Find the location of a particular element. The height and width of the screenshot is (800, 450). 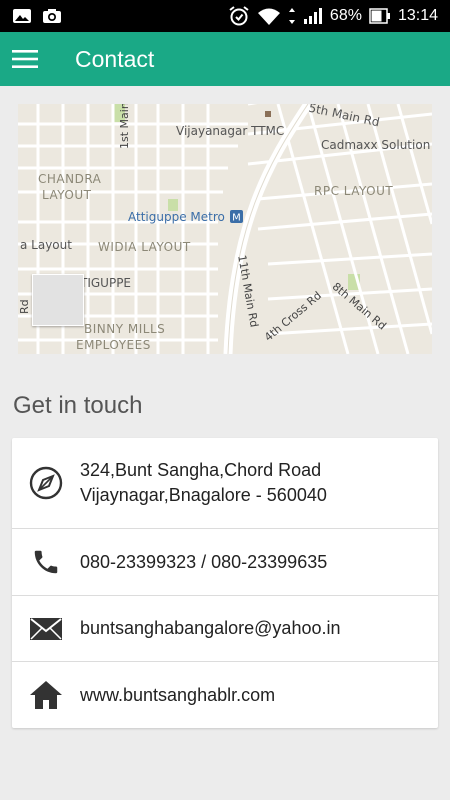

map-label: a Layout is located at coordinates (46, 245).